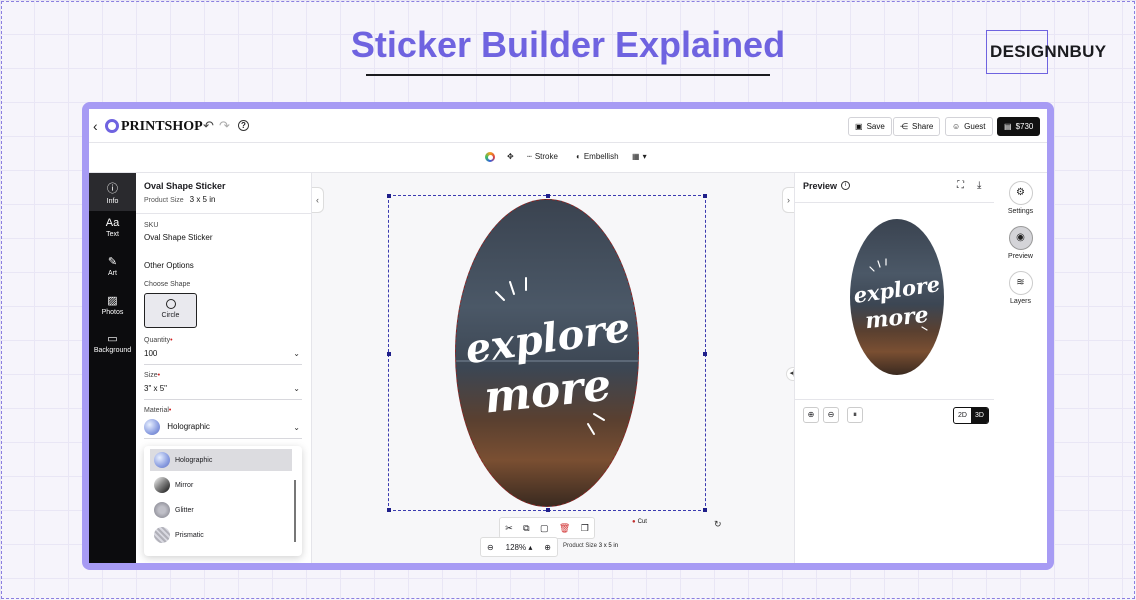 This screenshot has height=600, width=1136. What do you see at coordinates (718, 524) in the screenshot?
I see `rotate-icon: ↻` at bounding box center [718, 524].